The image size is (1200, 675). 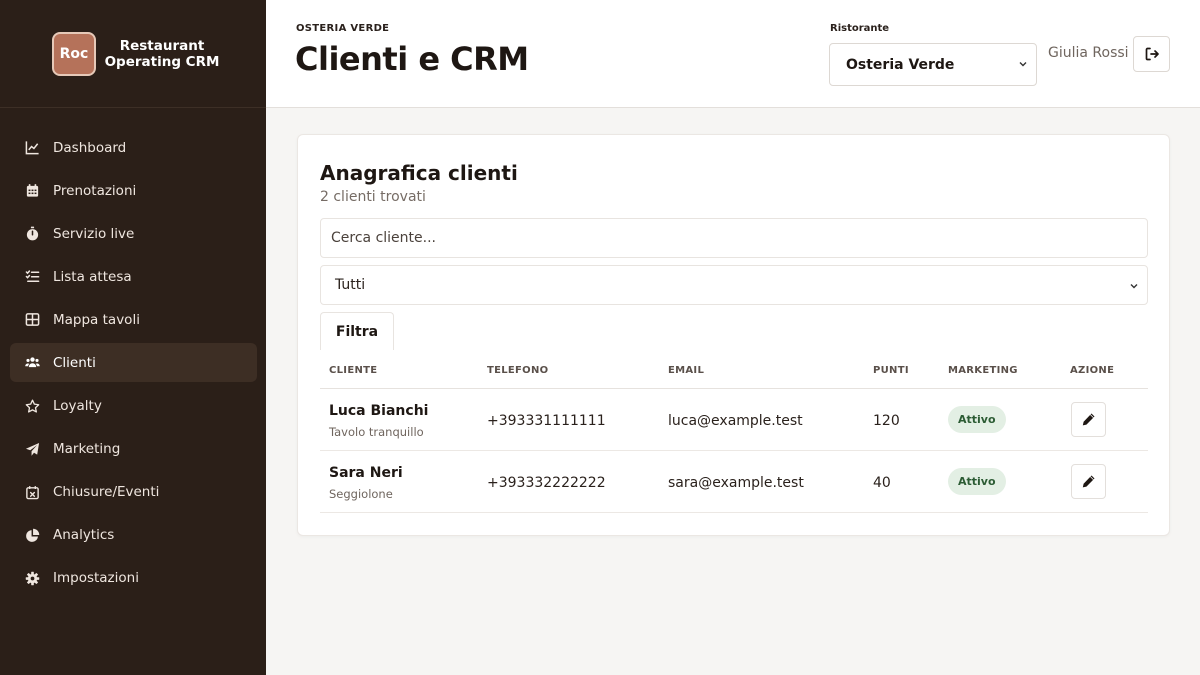 I want to click on client-phone: +393331111111, so click(x=546, y=421).